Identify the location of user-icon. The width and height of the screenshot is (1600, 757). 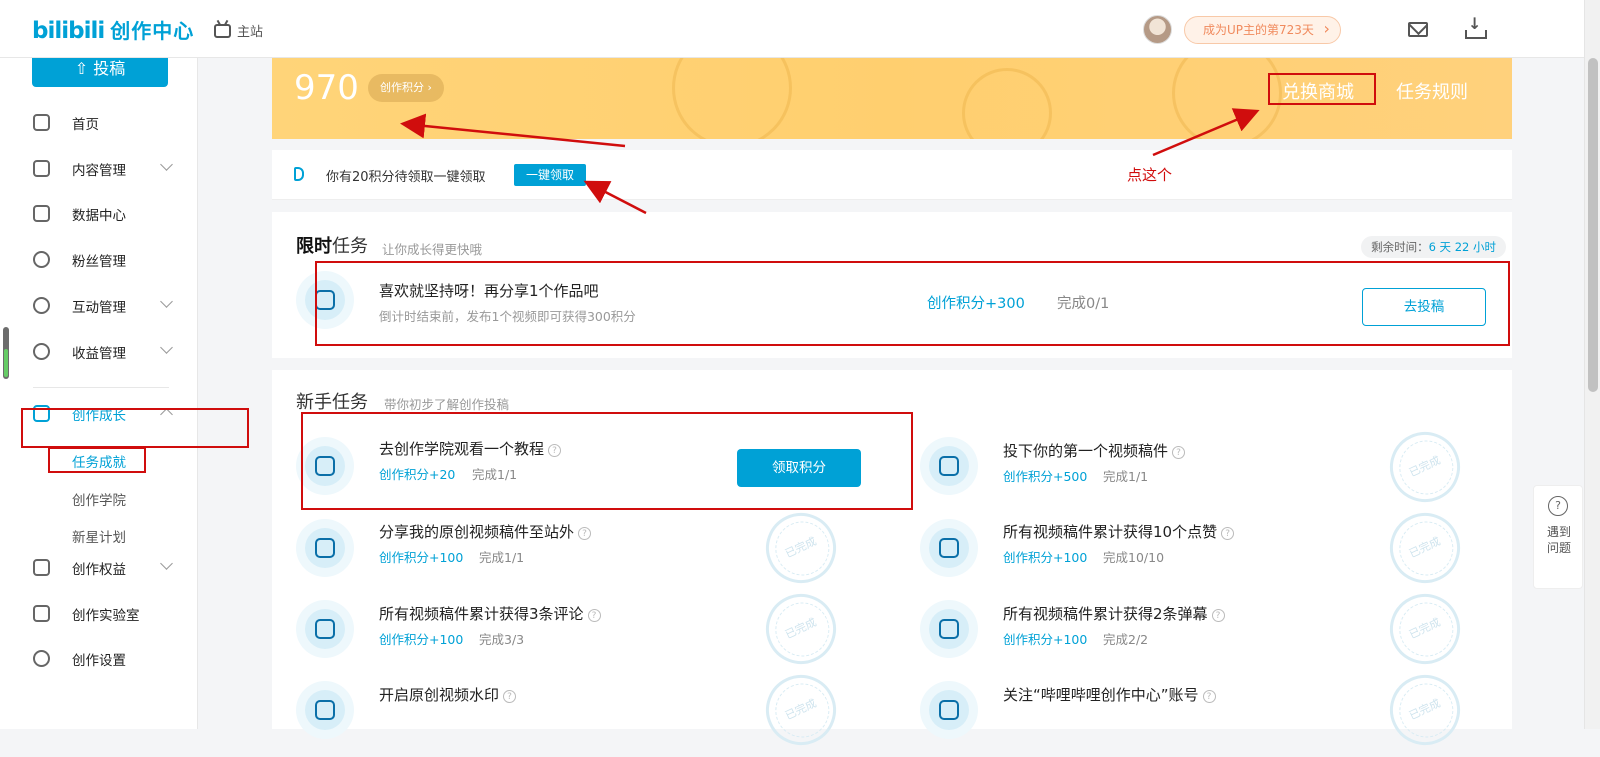
(41, 259).